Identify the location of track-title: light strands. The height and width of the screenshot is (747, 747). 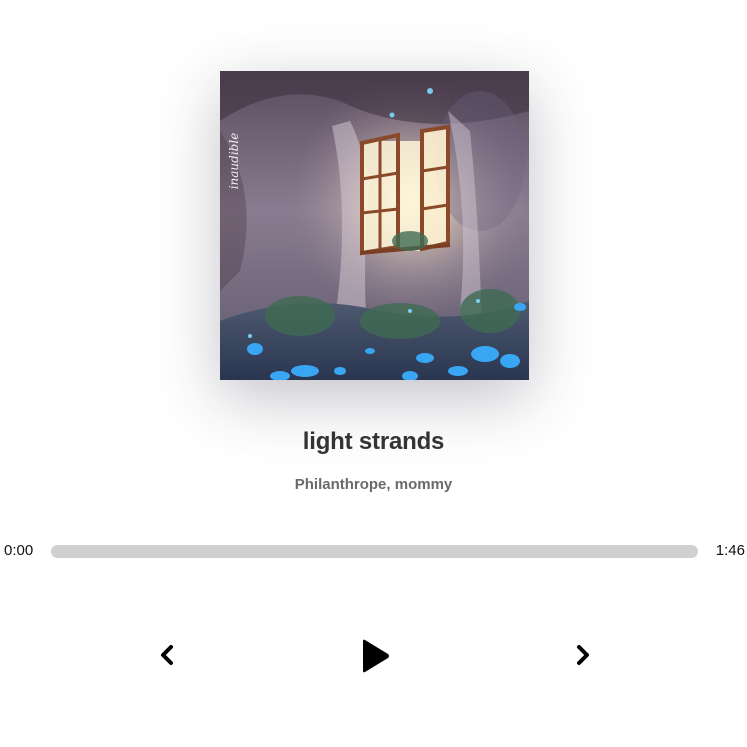
(373, 441).